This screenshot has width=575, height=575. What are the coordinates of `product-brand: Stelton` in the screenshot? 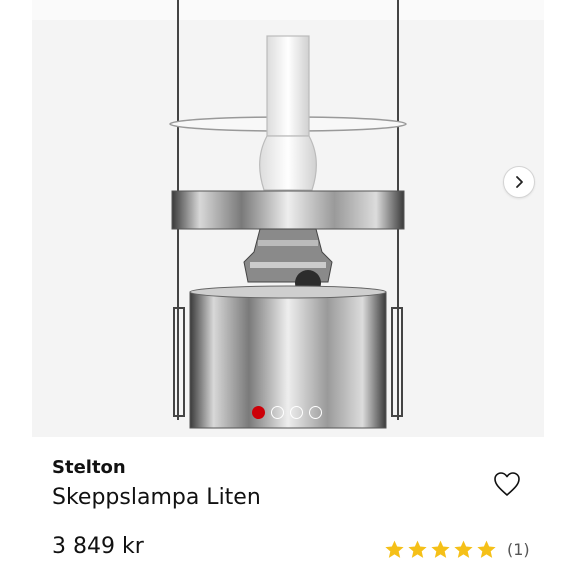 It's located at (89, 467).